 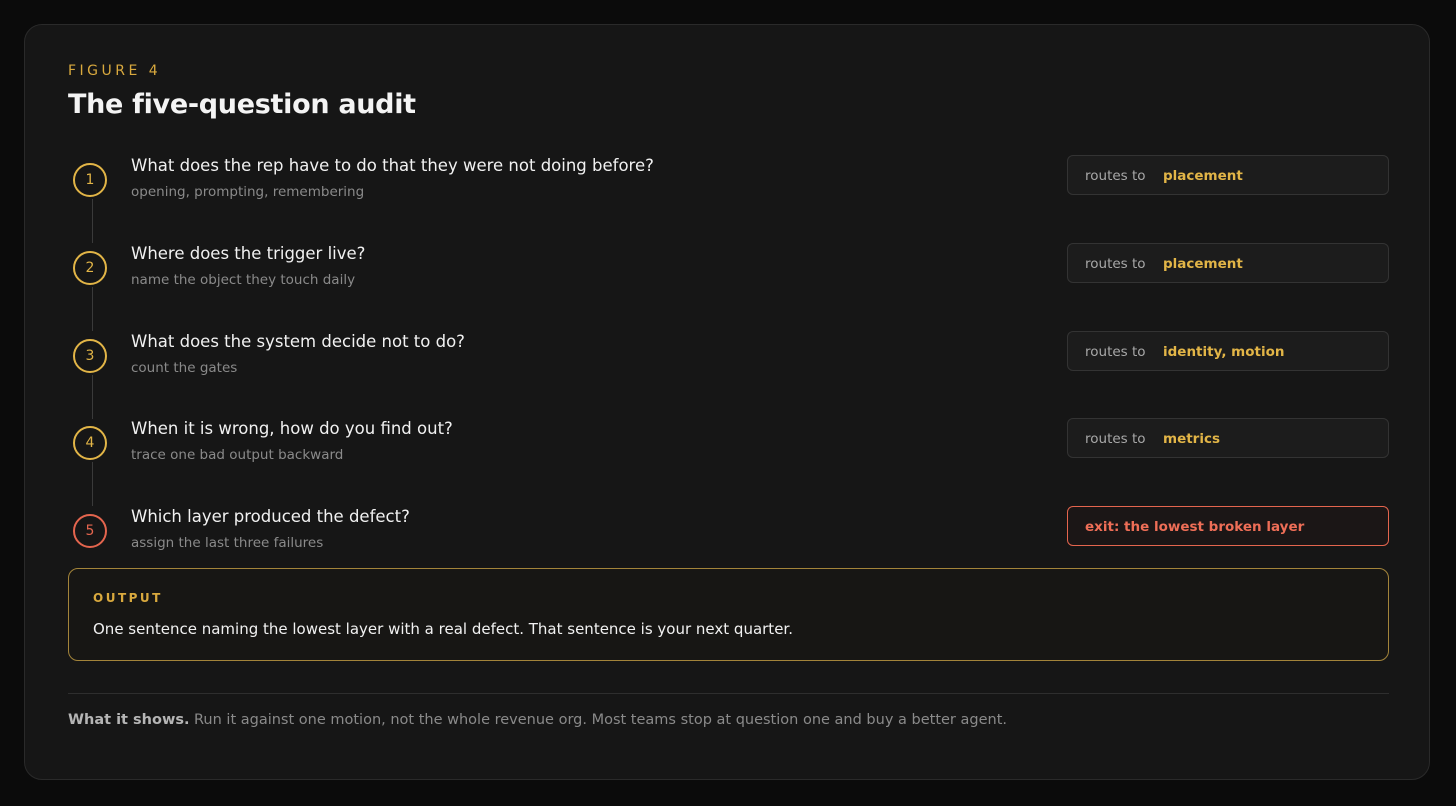 What do you see at coordinates (128, 598) in the screenshot?
I see `output-label: OUTPUT` at bounding box center [128, 598].